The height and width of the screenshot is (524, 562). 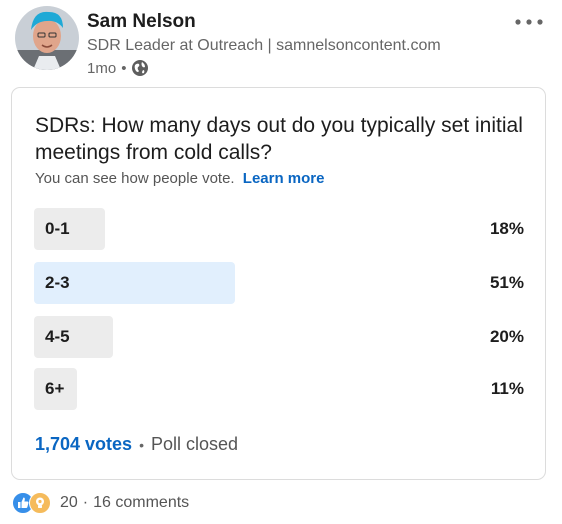 I want to click on learn-more-link: Learn more, so click(x=284, y=178).